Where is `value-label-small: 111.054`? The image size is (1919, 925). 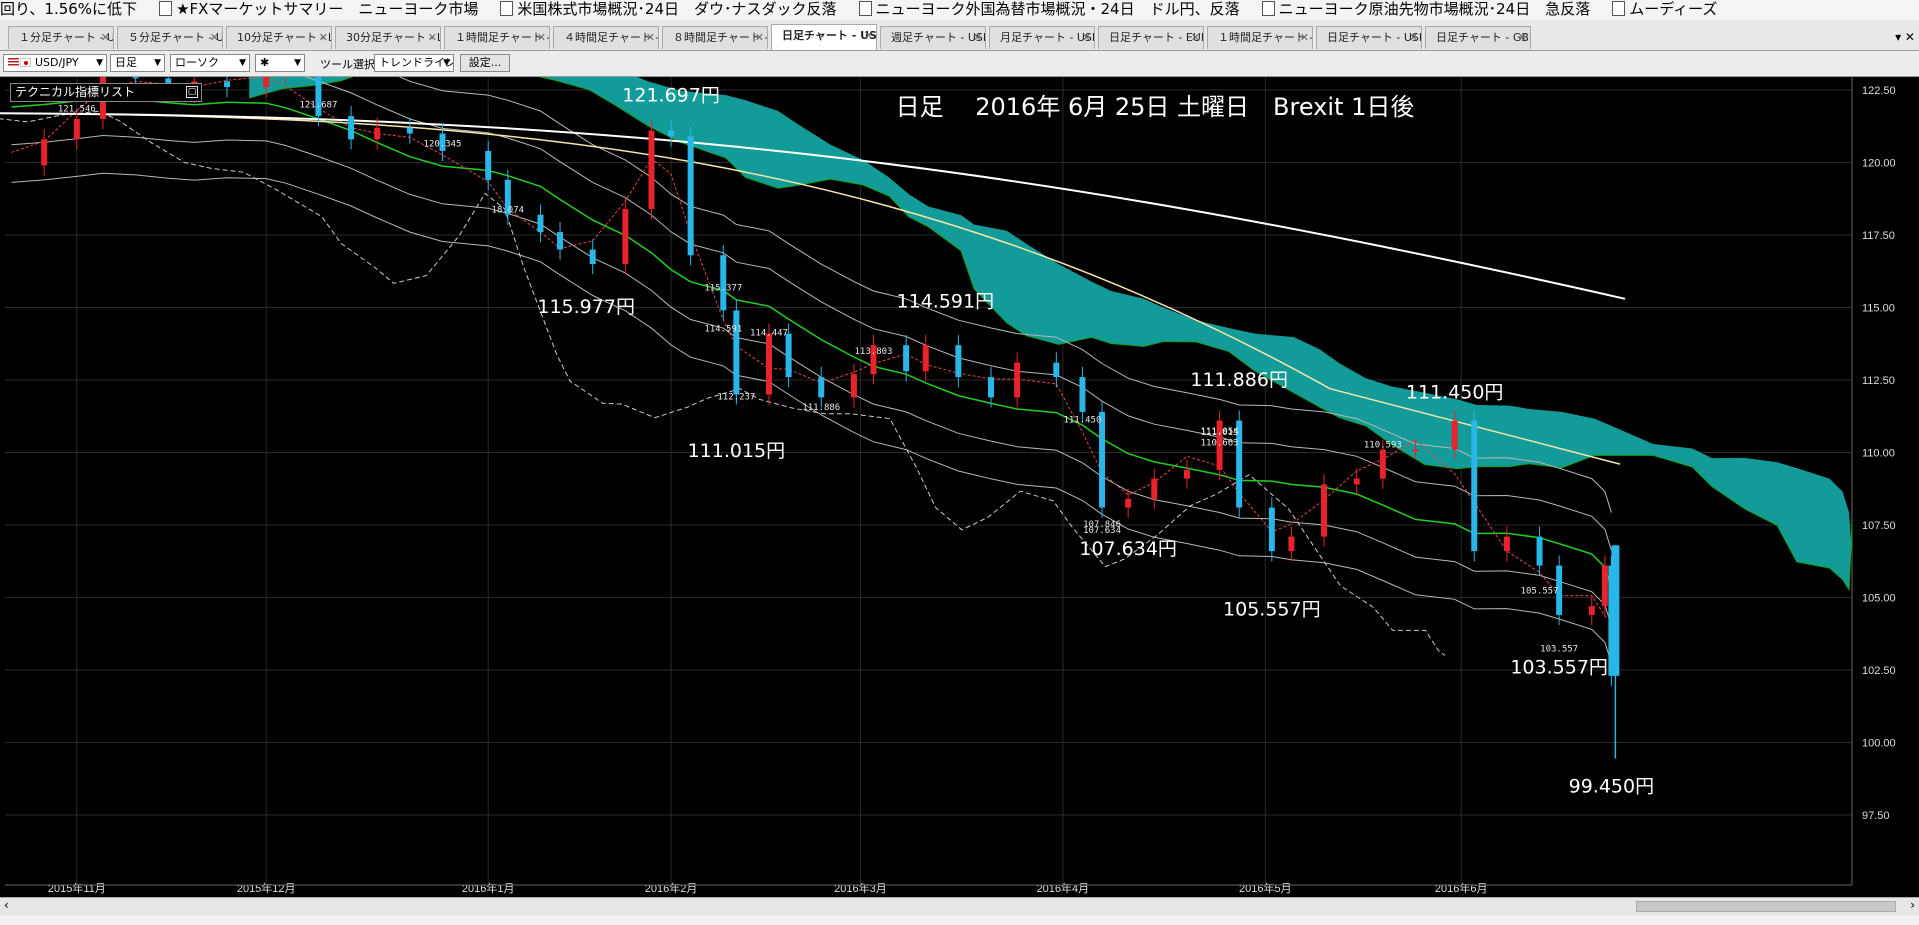
value-label-small: 111.054 is located at coordinates (1220, 432).